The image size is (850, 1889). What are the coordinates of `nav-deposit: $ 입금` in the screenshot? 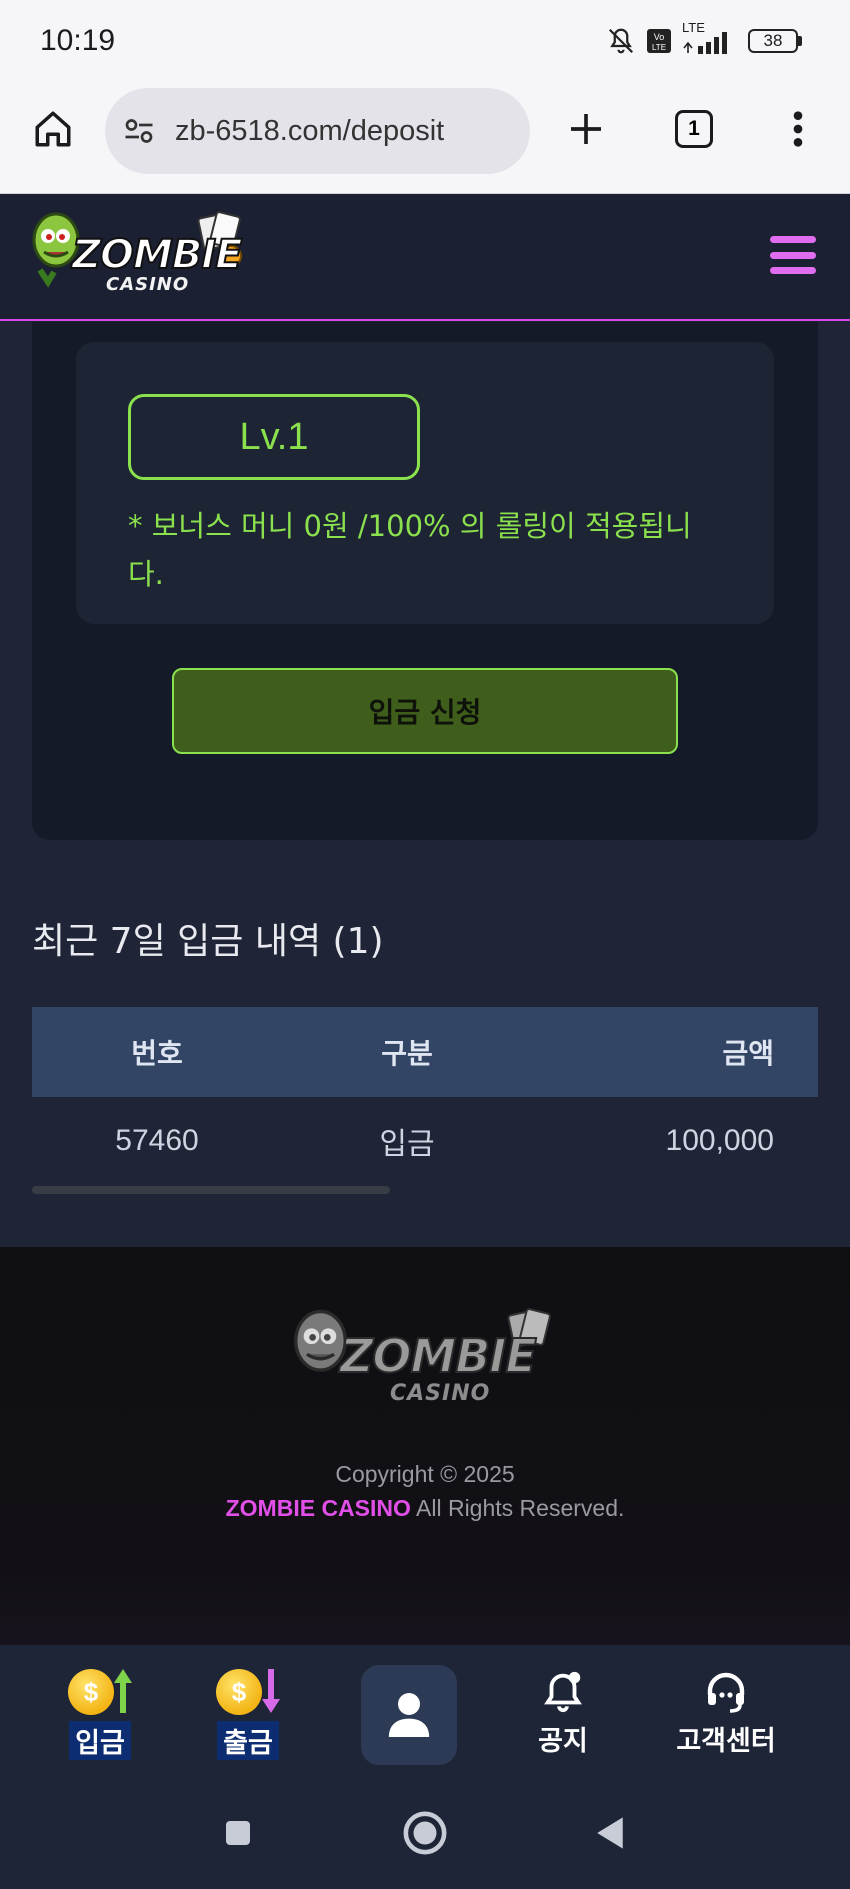 It's located at (100, 1717).